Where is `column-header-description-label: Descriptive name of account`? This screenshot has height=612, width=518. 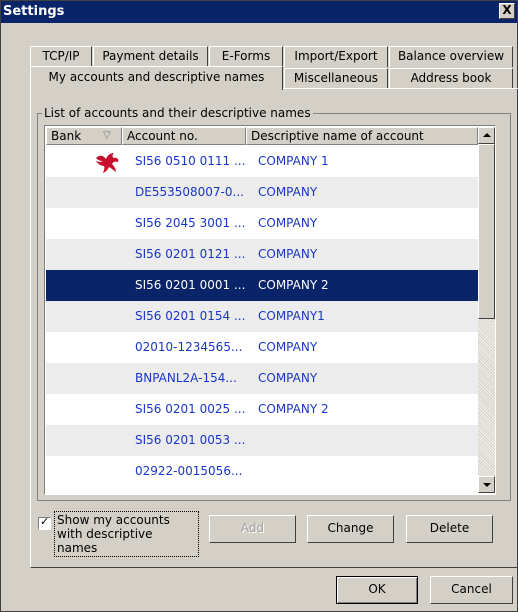 column-header-description-label: Descriptive name of account is located at coordinates (337, 136).